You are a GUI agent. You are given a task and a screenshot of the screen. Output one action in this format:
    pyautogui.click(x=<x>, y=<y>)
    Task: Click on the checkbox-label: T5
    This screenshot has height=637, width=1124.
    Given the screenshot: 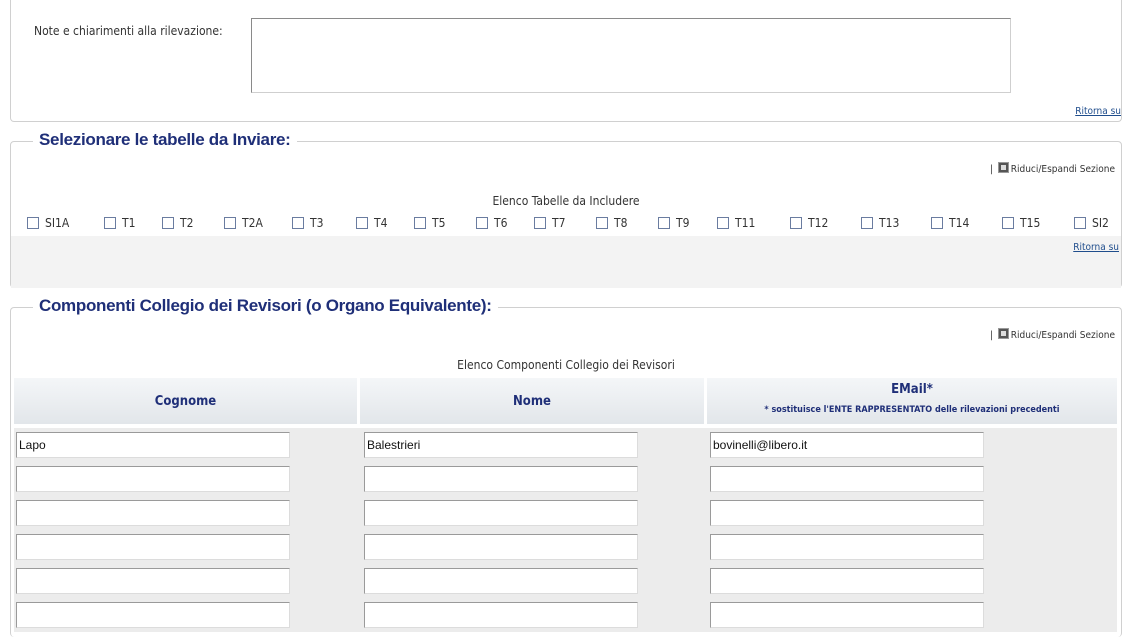 What is the action you would take?
    pyautogui.click(x=439, y=223)
    